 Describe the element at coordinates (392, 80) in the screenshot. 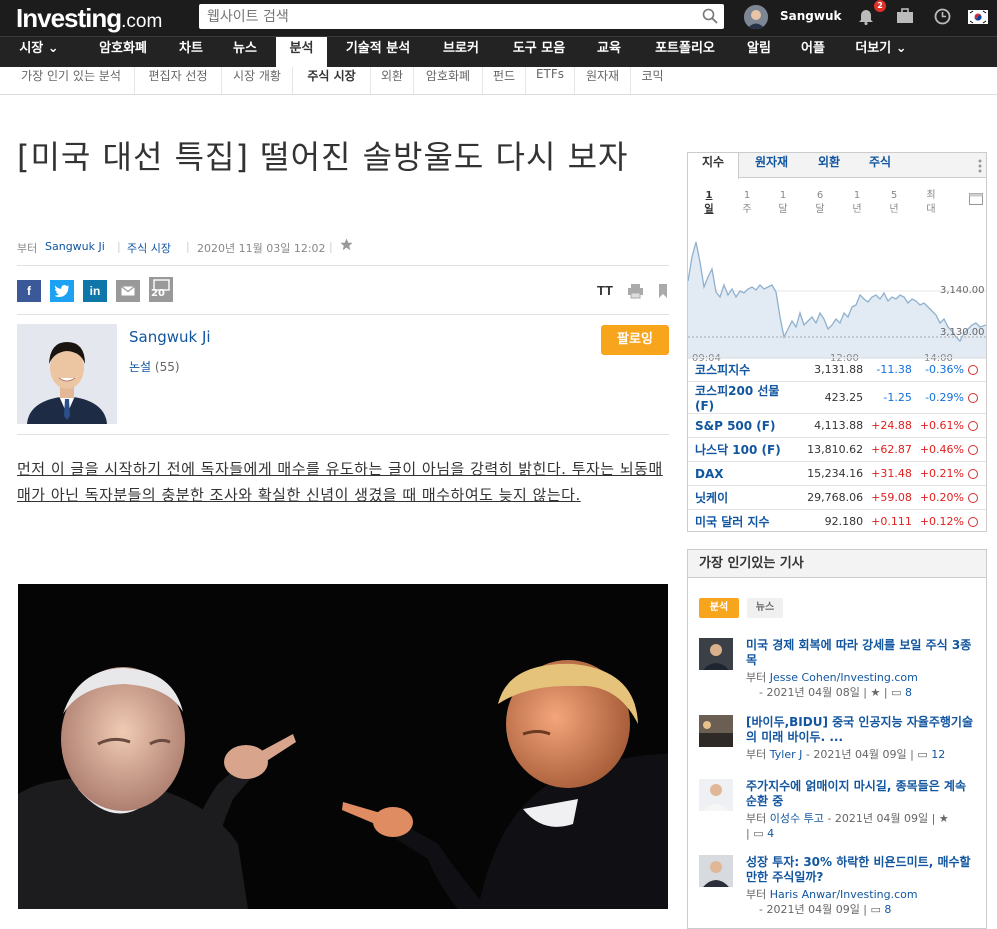

I see `subnav-forex: 외환` at that location.